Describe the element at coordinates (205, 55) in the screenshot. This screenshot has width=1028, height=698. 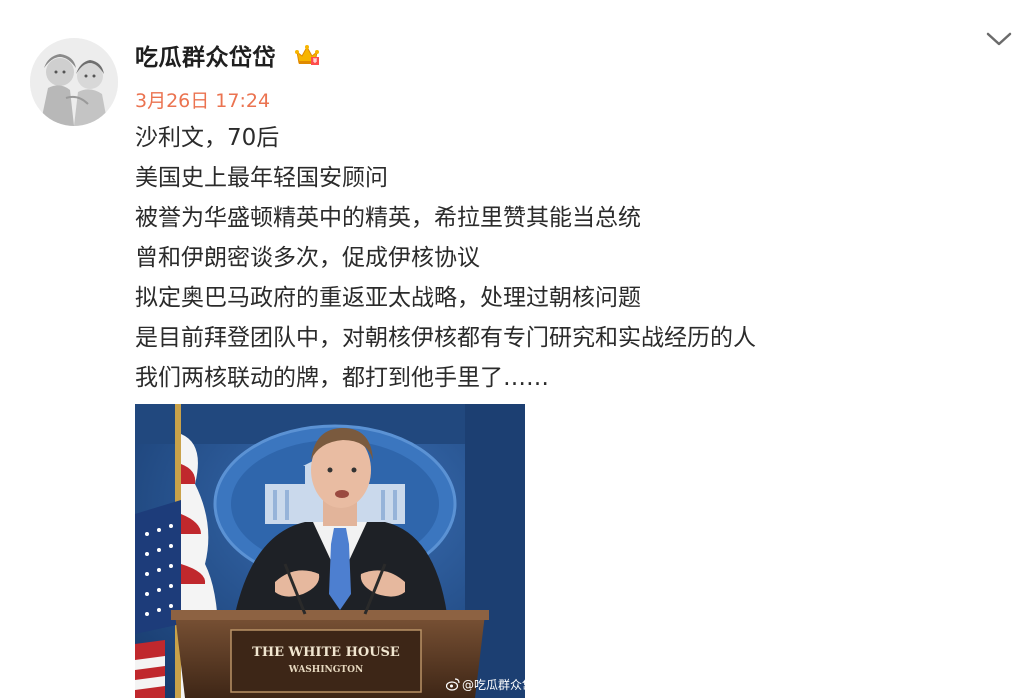
I see `username: 吃瓜群众岱岱` at that location.